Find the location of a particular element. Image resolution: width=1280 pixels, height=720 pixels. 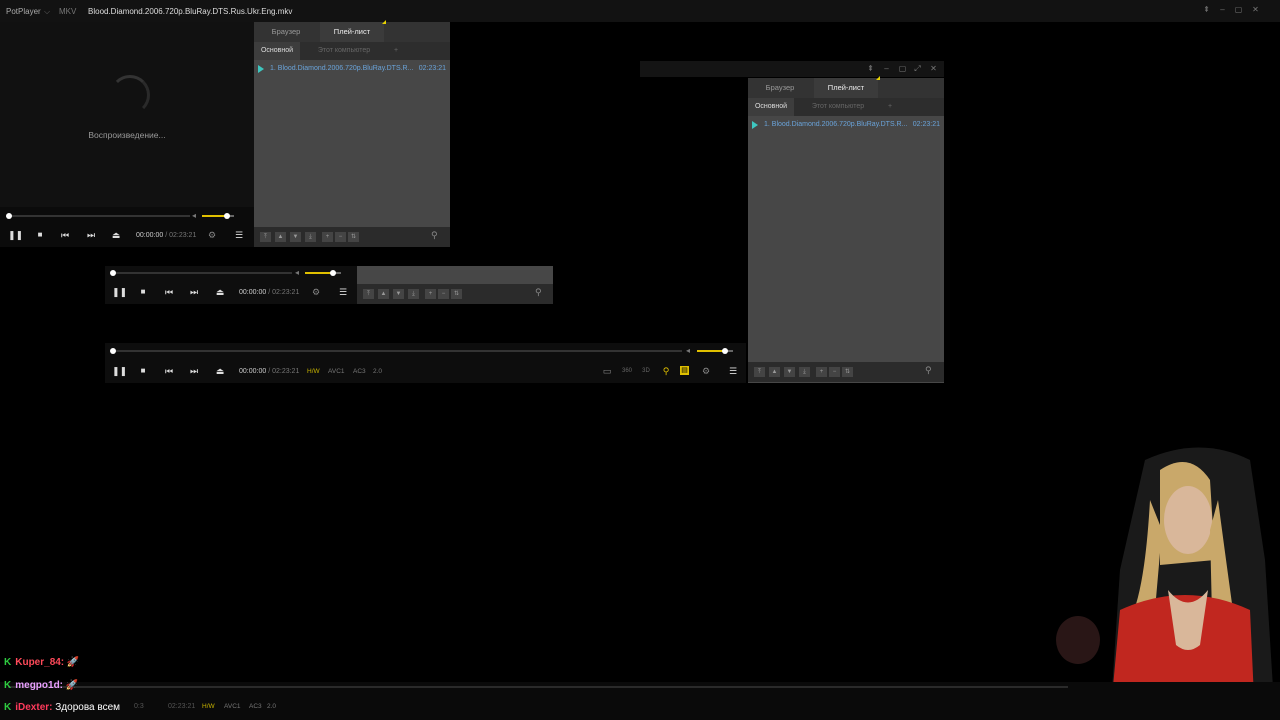

vr-360-icon: 360 is located at coordinates (627, 371).